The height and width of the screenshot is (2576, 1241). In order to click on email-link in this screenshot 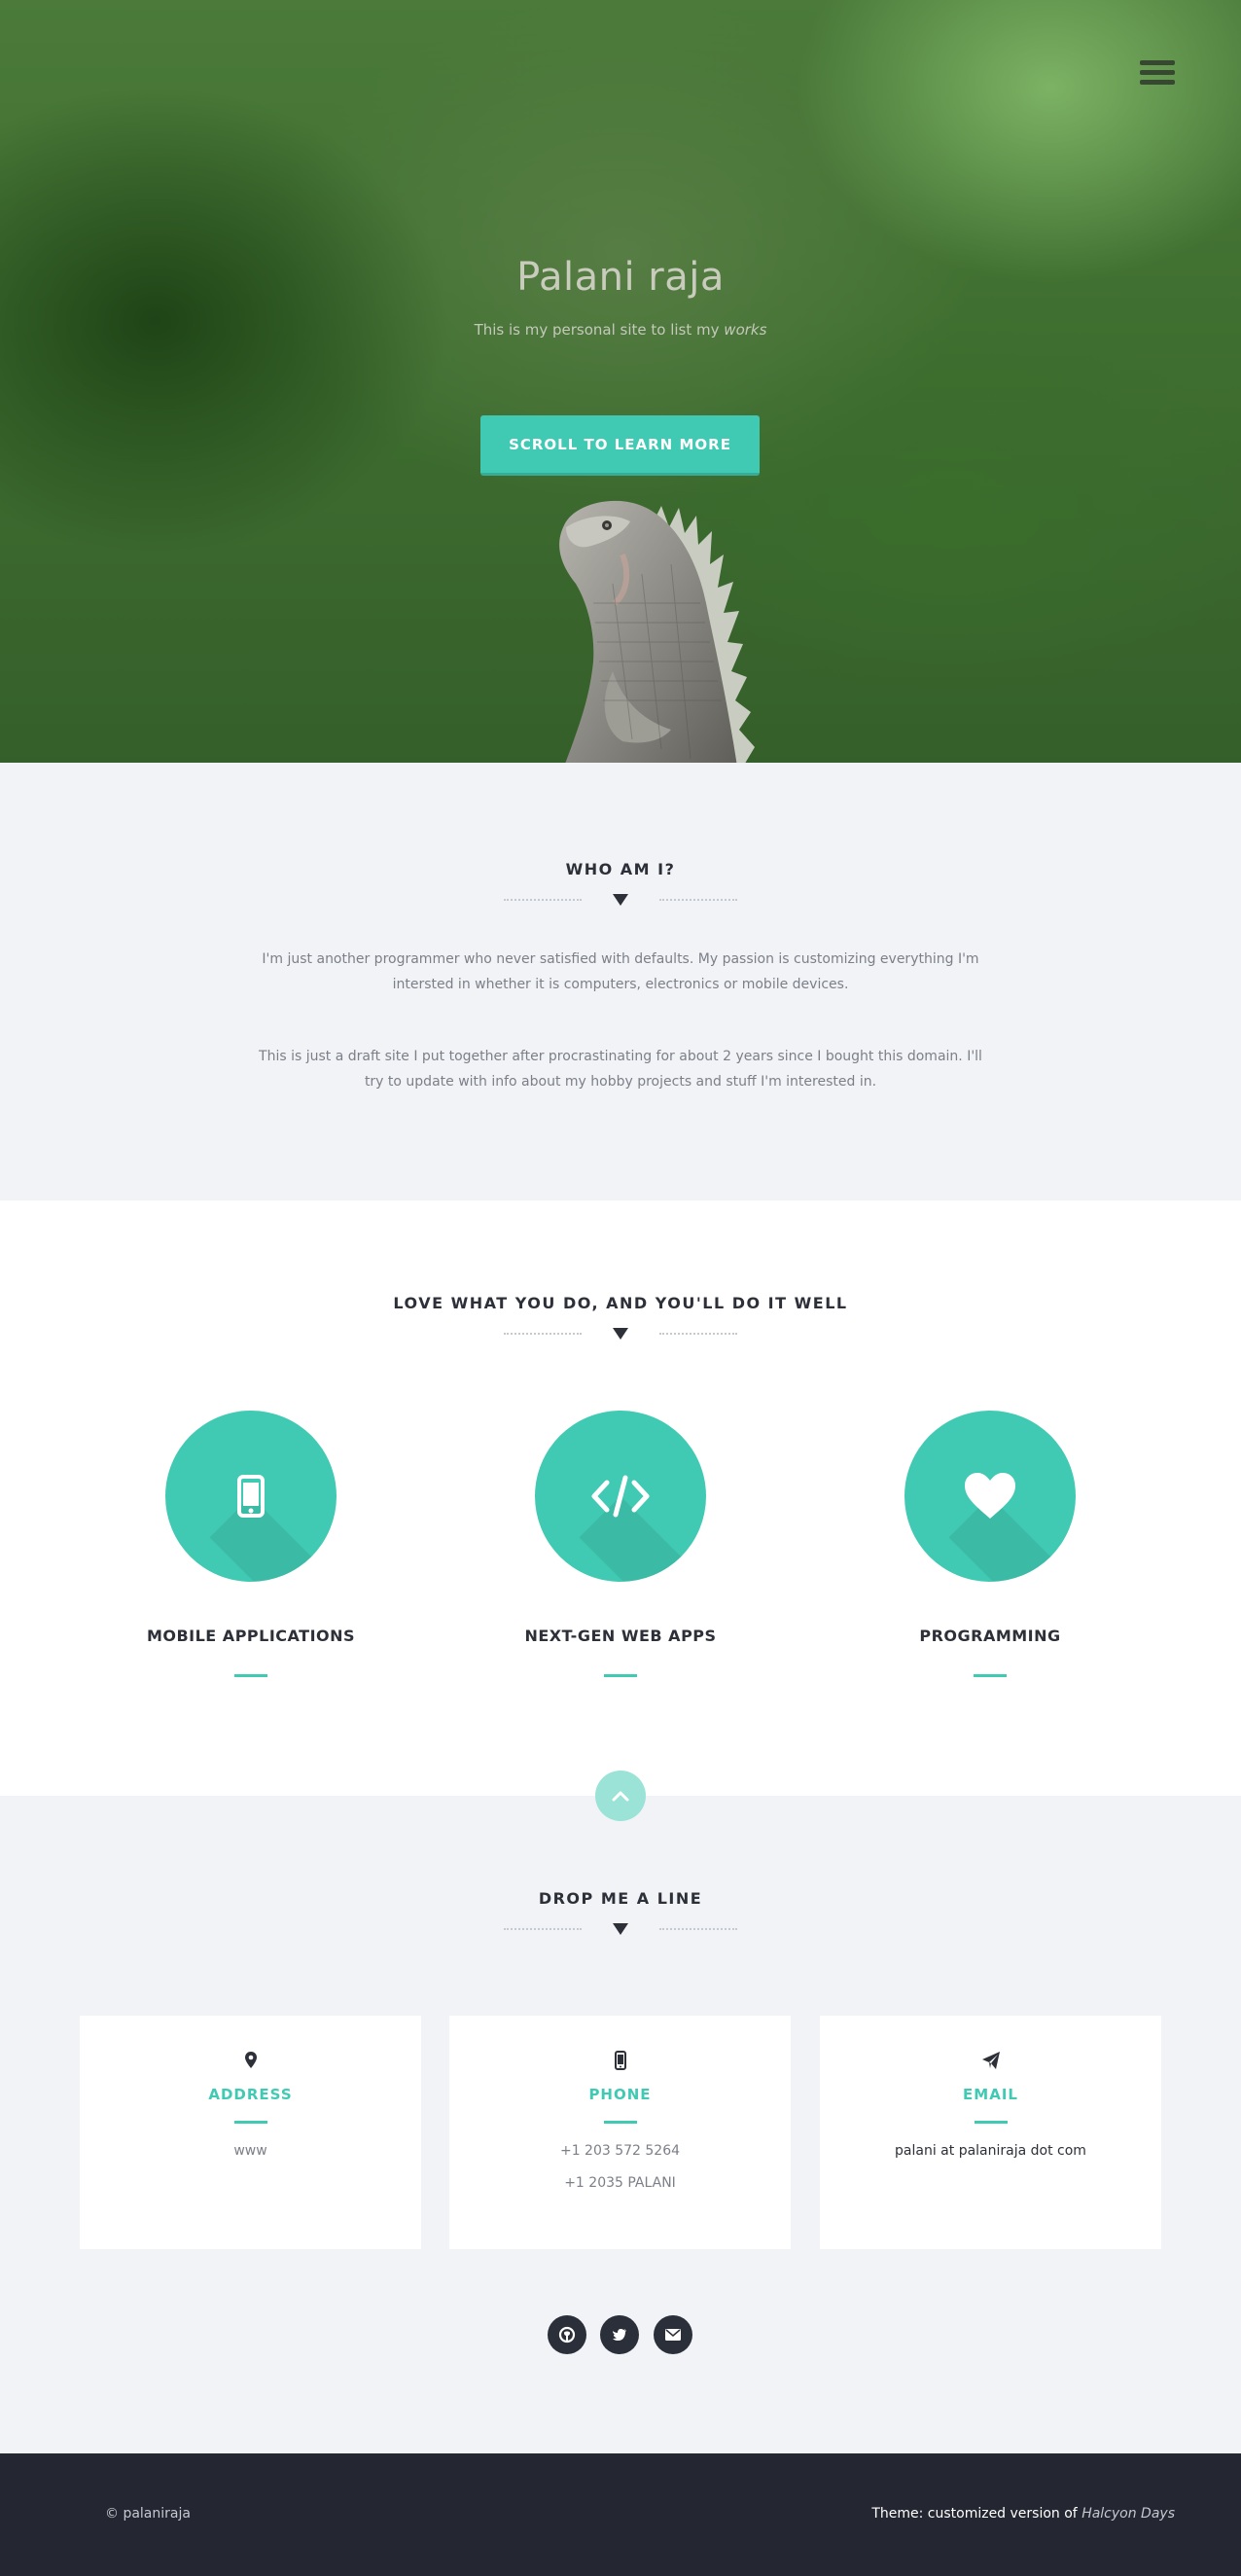, I will do `click(673, 2334)`.